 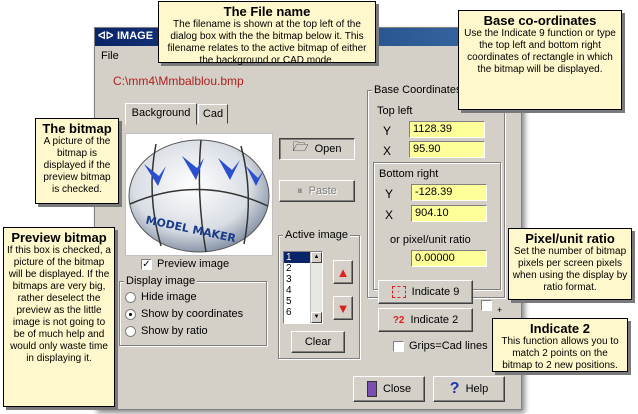 What do you see at coordinates (297, 257) in the screenshot?
I see `list-item: 1` at bounding box center [297, 257].